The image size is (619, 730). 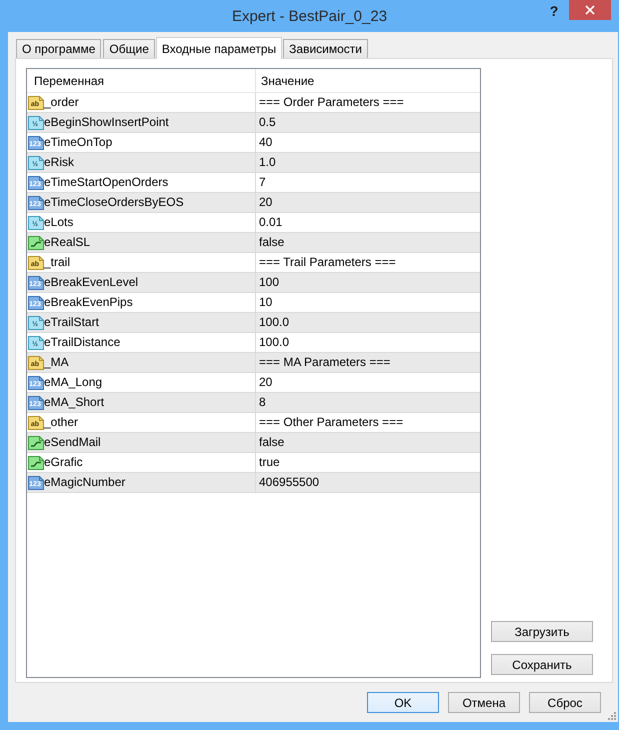 What do you see at coordinates (85, 482) in the screenshot?
I see `parameter-name: eMagicNumber` at bounding box center [85, 482].